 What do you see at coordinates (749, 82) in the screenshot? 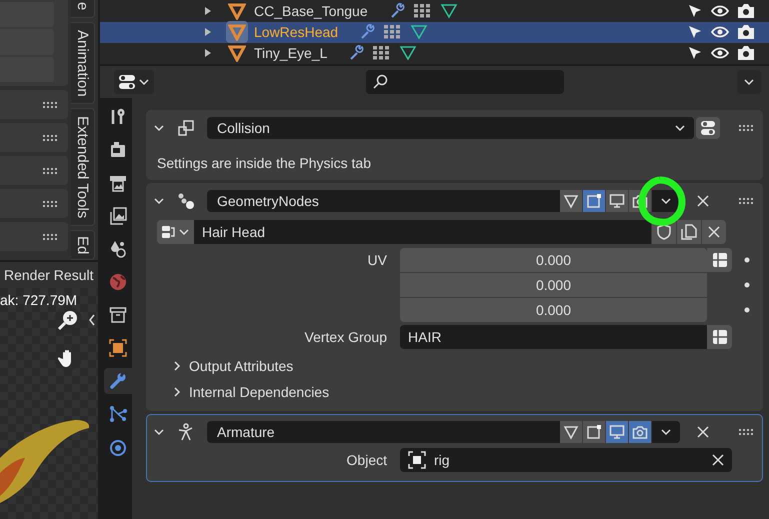
I see `options-dropdown-button` at bounding box center [749, 82].